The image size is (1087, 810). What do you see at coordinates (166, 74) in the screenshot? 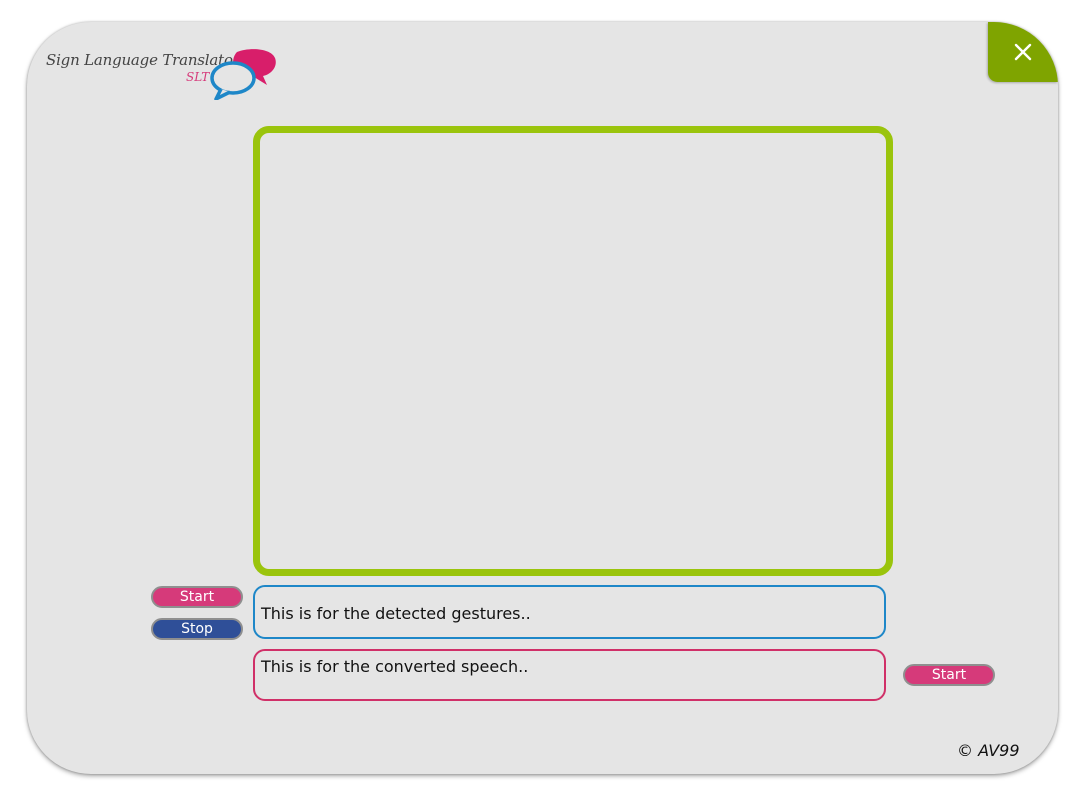
I see `app-logo: Sign Language Translator SLT` at bounding box center [166, 74].